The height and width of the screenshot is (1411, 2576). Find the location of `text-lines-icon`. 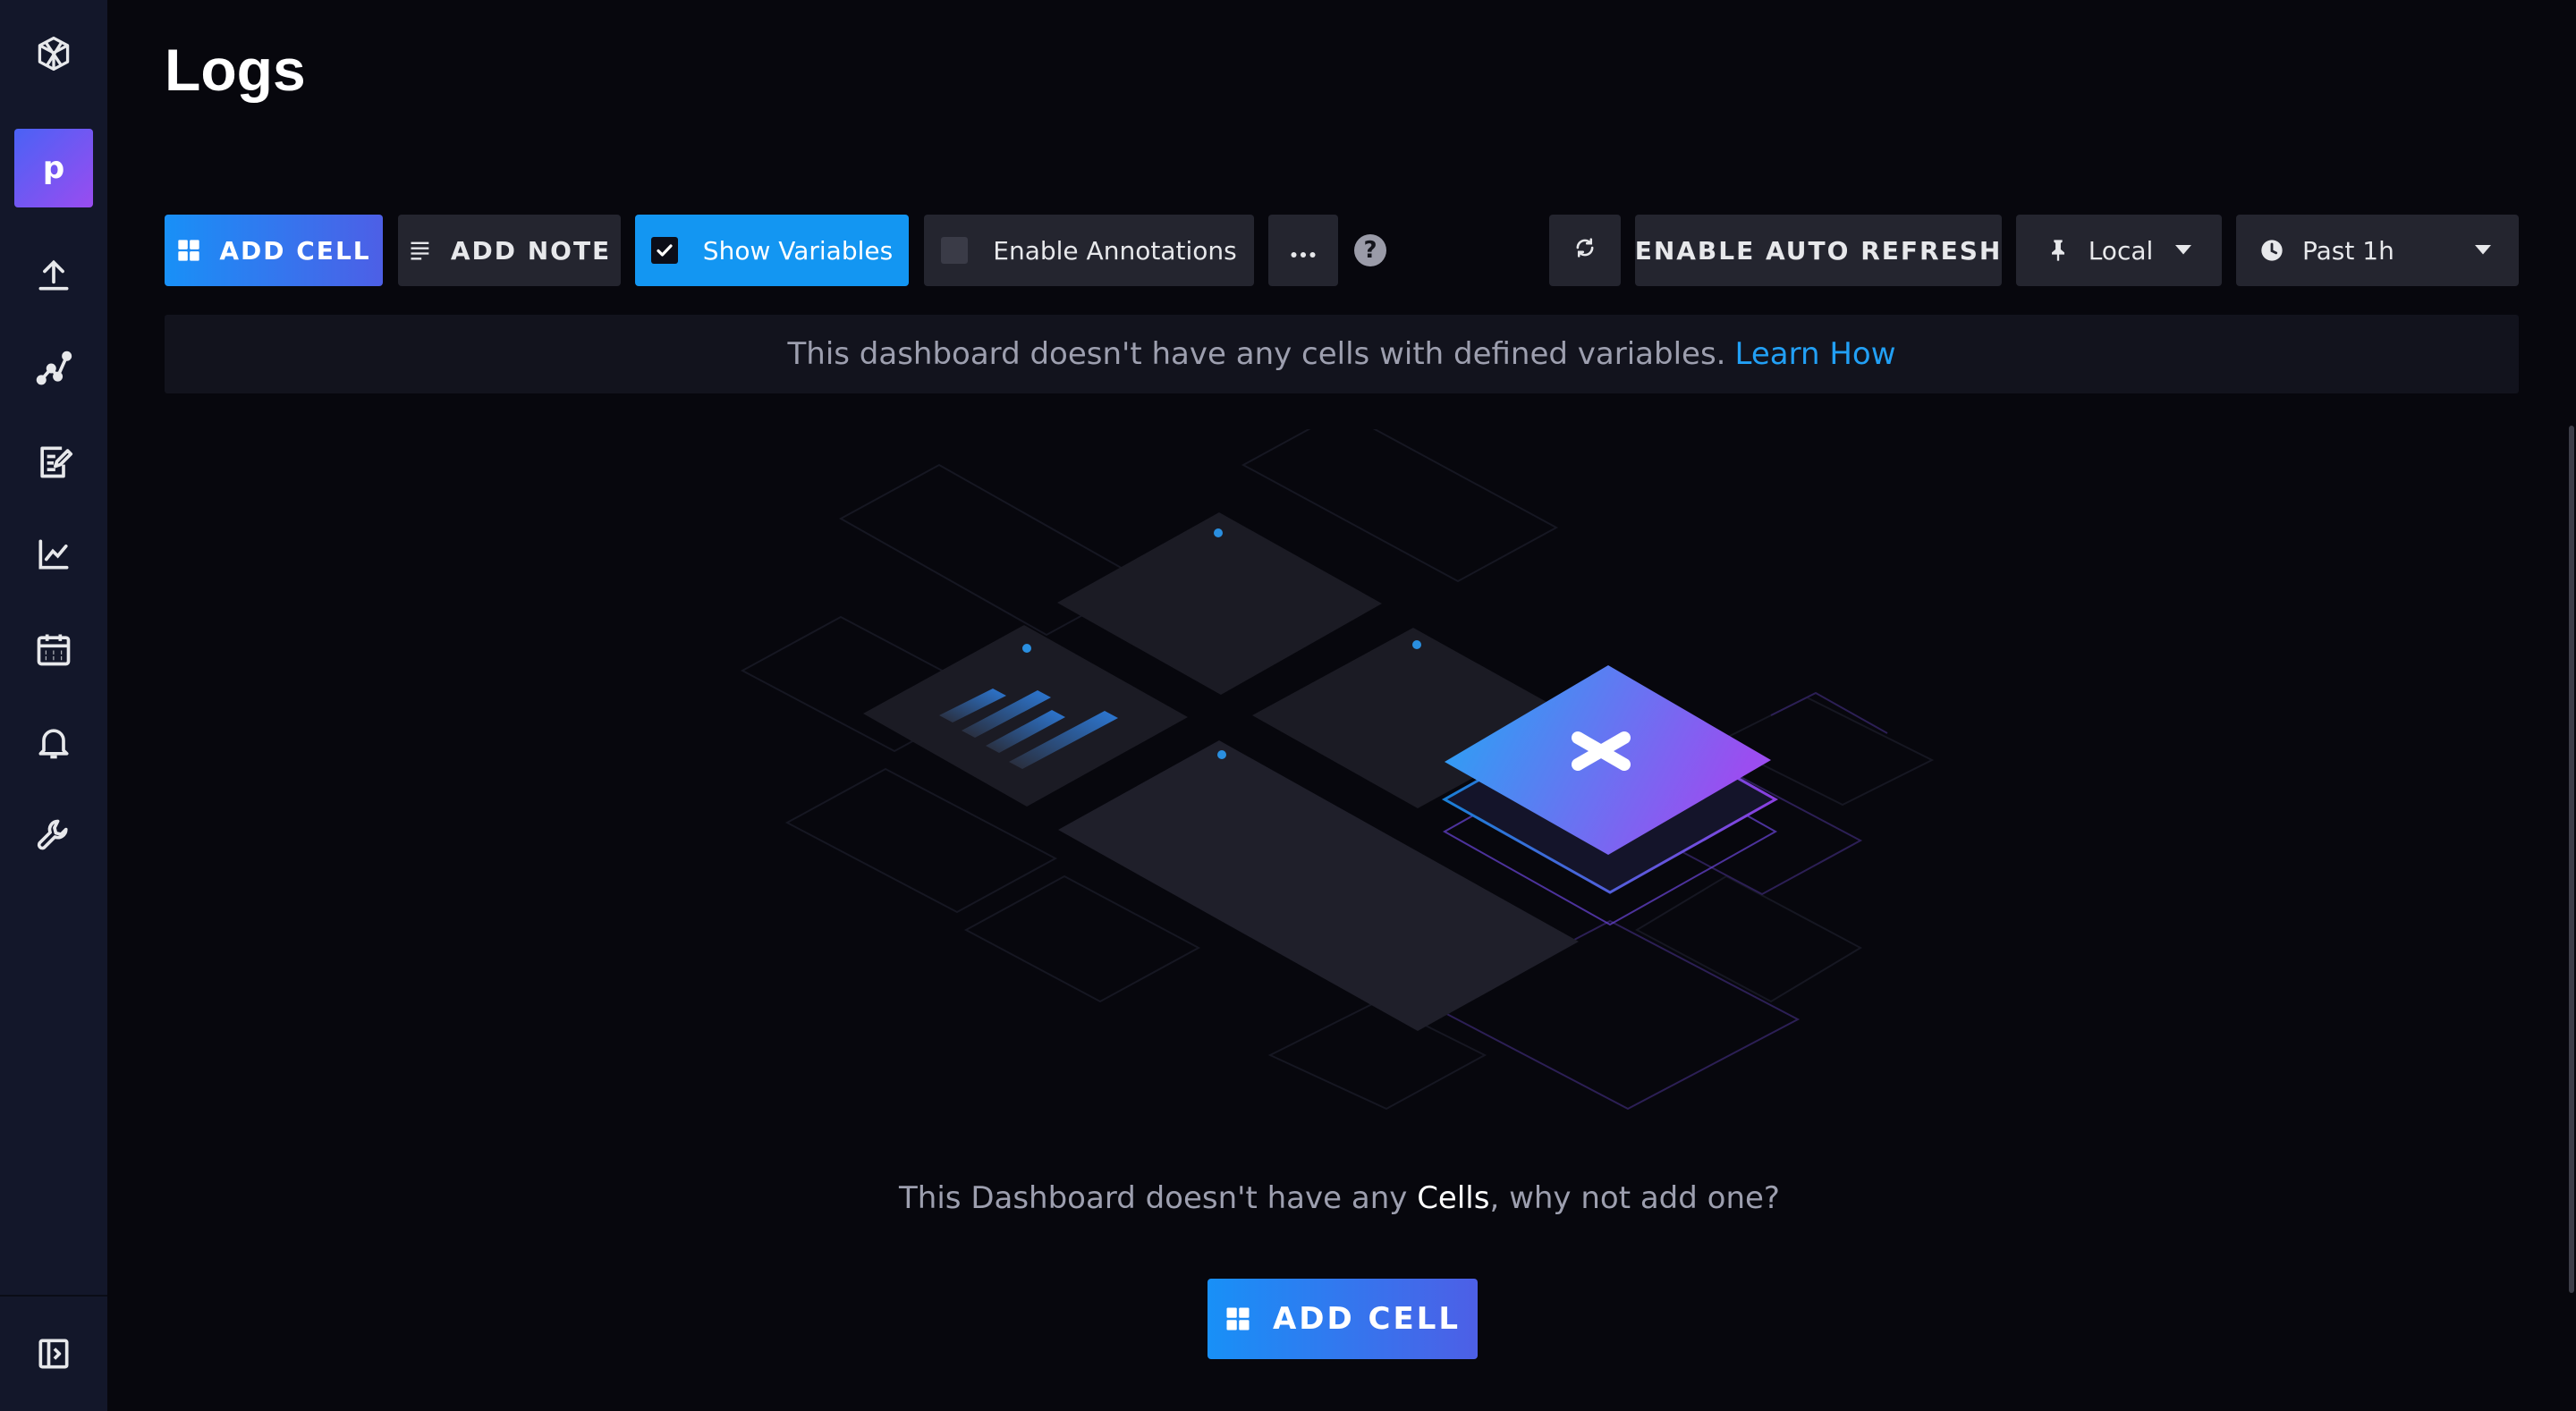

text-lines-icon is located at coordinates (420, 251).